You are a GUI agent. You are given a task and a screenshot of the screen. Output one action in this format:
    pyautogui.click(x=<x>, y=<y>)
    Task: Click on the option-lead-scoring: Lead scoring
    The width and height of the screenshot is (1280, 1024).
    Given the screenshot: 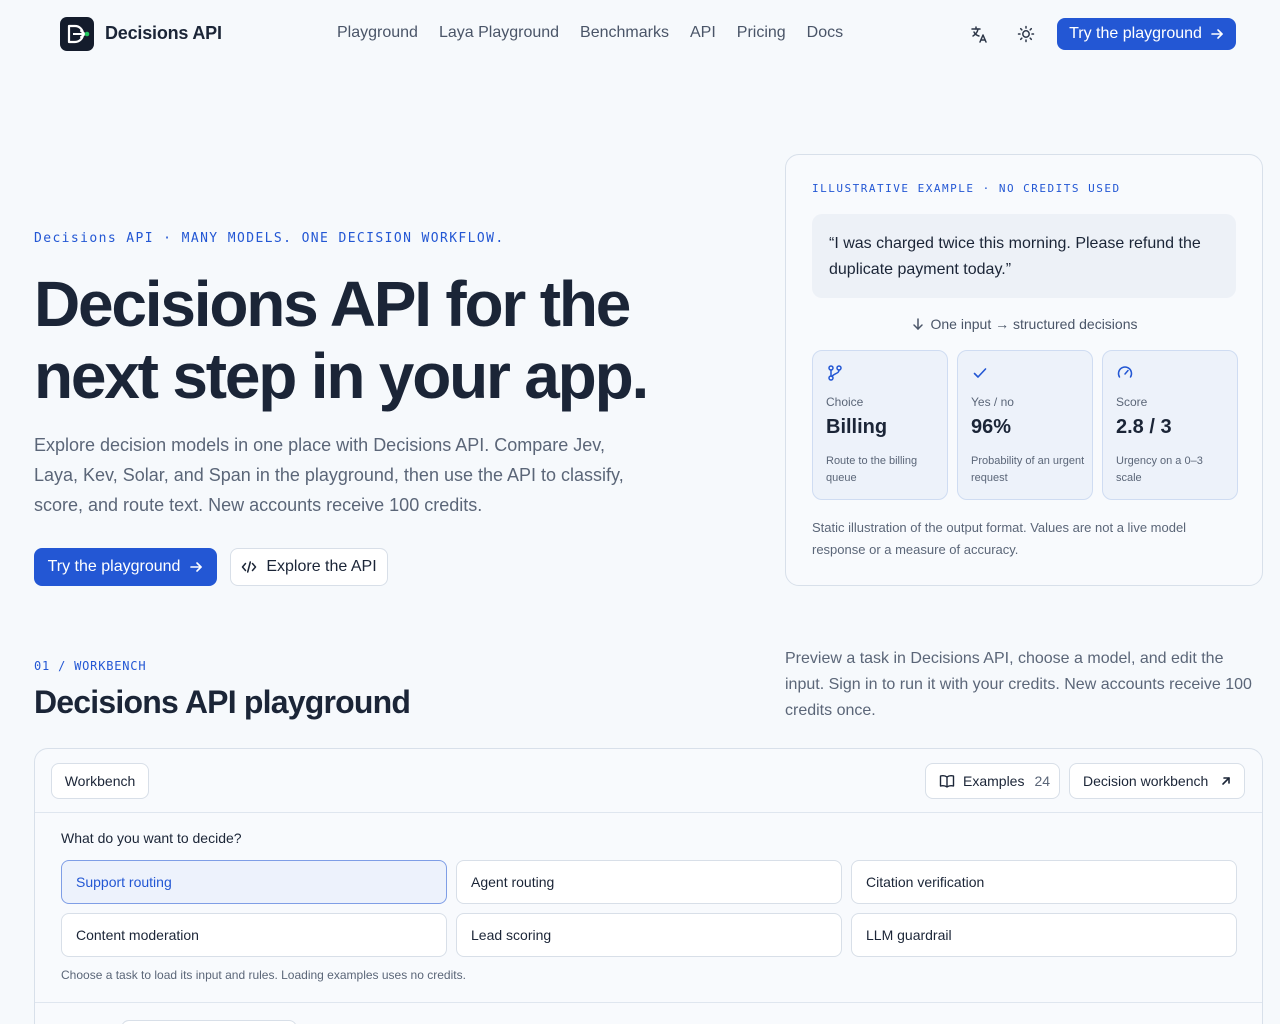 What is the action you would take?
    pyautogui.click(x=649, y=935)
    